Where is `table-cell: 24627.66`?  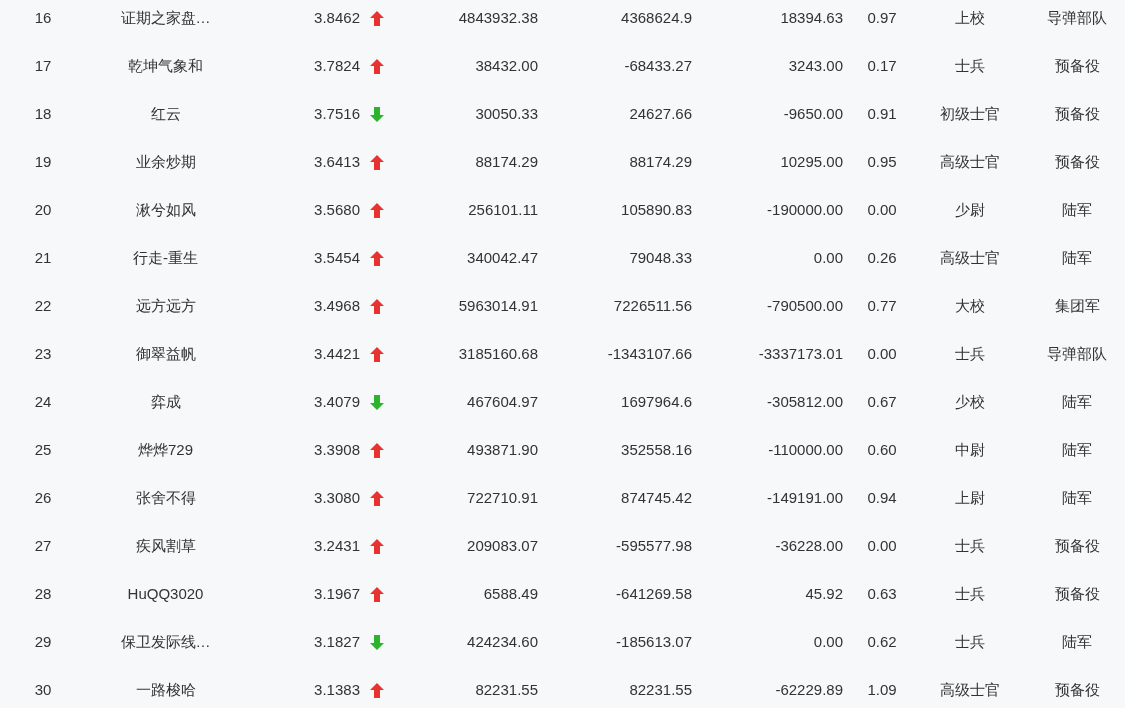
table-cell: 24627.66 is located at coordinates (660, 113).